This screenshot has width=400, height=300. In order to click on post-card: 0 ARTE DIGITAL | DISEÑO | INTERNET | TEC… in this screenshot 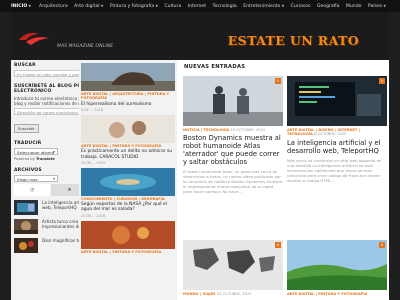, I will do `click(337, 129)`.